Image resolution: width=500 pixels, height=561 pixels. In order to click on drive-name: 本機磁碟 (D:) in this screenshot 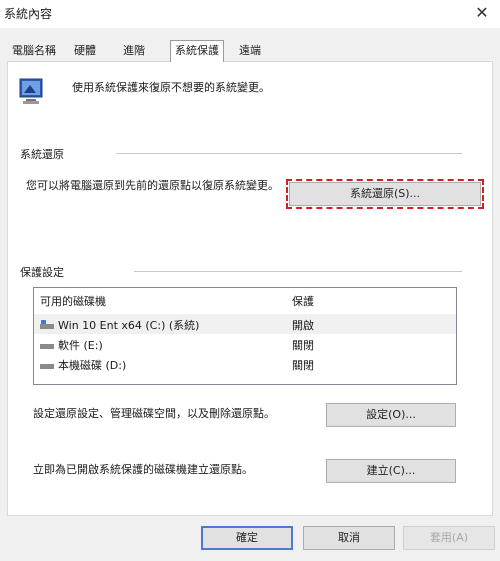, I will do `click(92, 365)`.